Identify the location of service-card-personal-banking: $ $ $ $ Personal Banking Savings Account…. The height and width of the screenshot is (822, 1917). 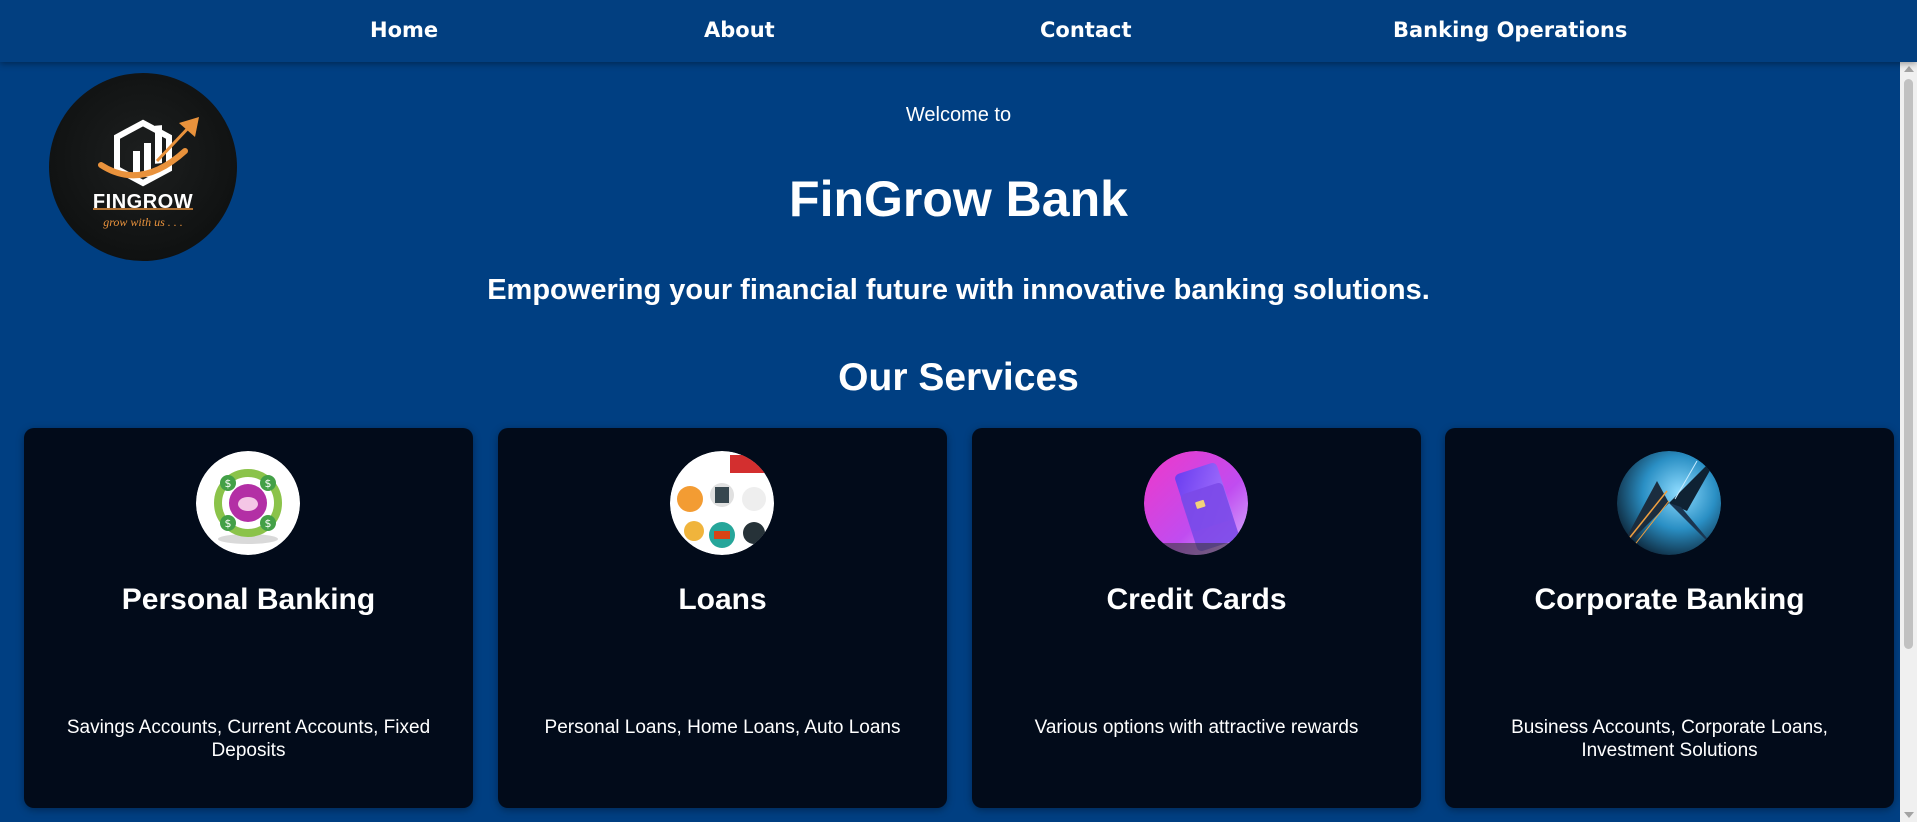
(248, 618).